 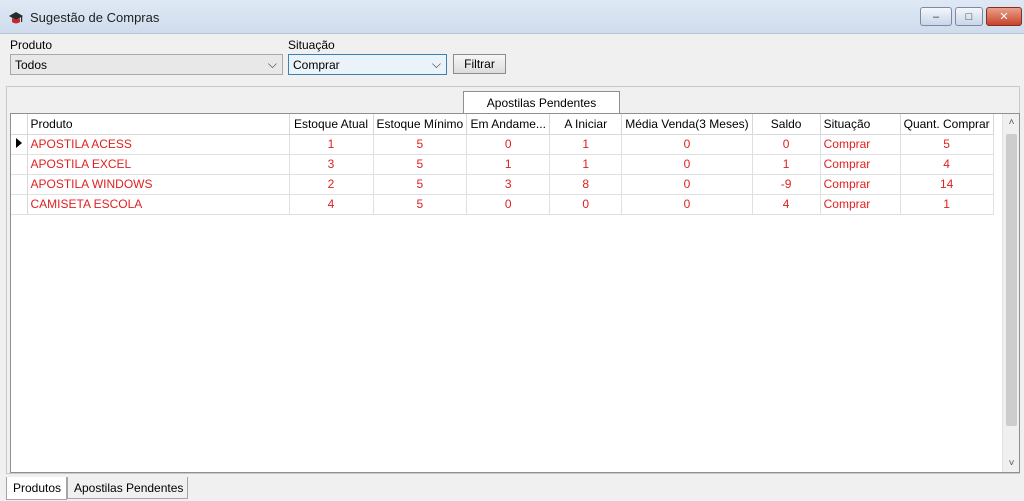 I want to click on column-header: Produto, so click(x=158, y=124).